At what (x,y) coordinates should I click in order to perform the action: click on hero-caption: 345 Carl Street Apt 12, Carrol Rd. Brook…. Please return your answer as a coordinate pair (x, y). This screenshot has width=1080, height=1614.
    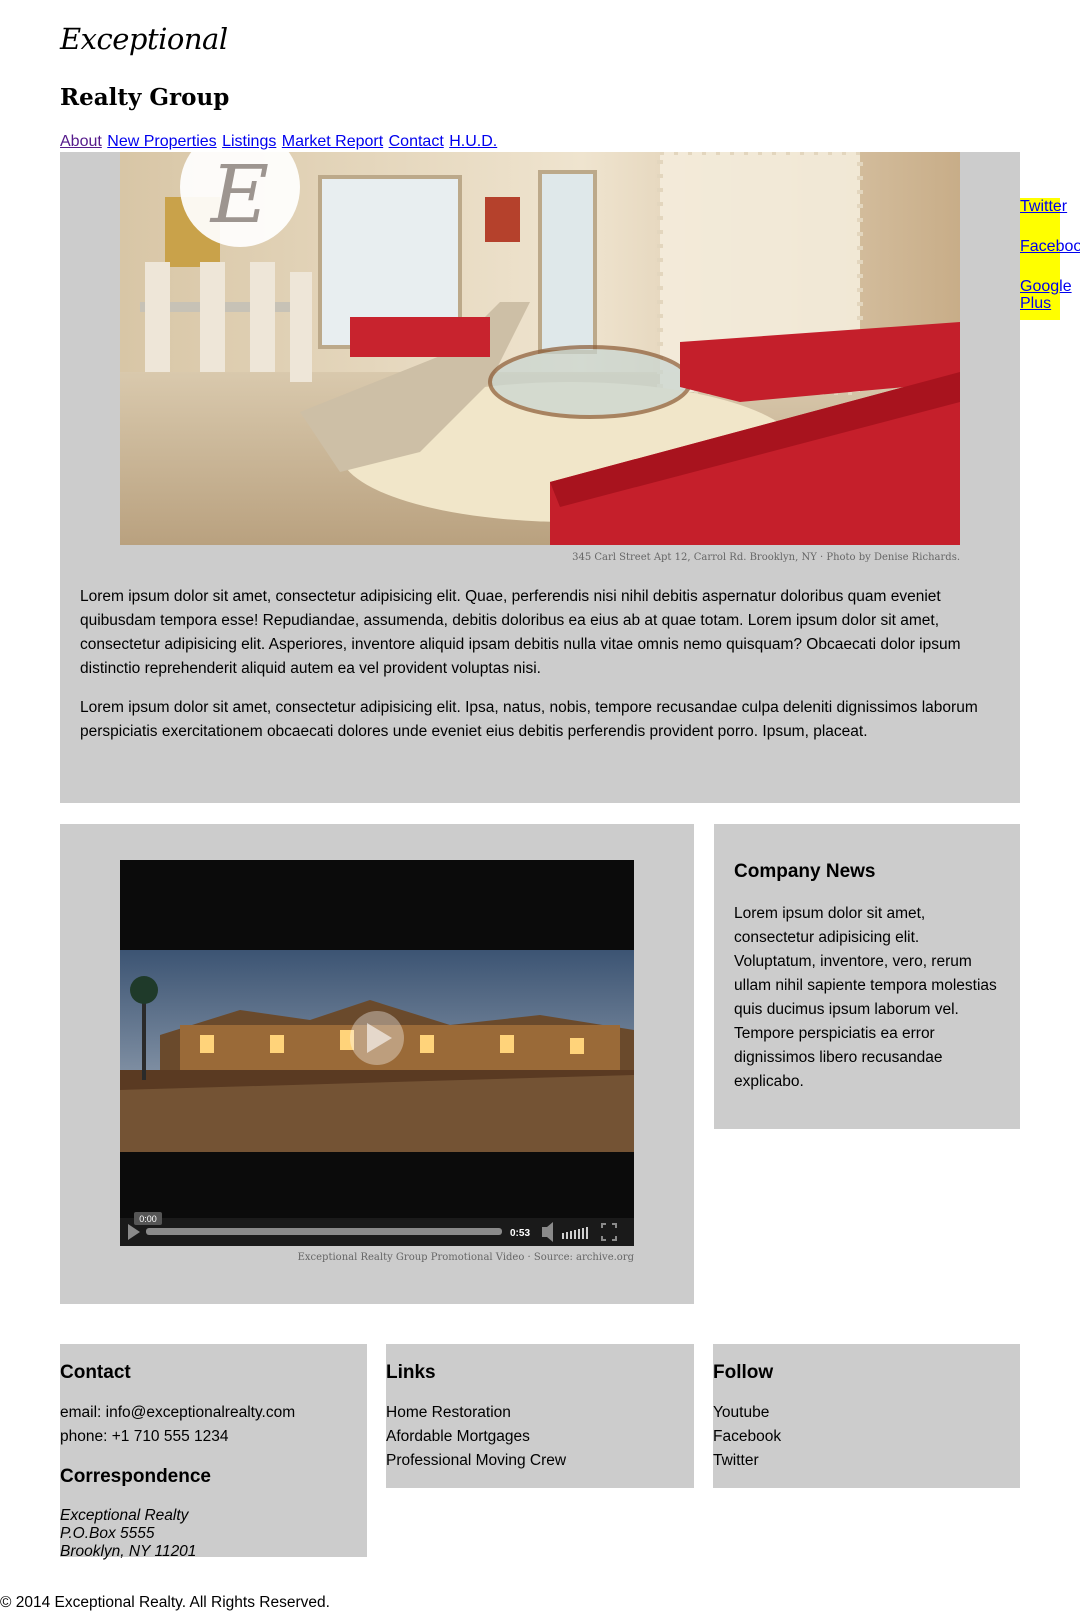
    Looking at the image, I should click on (766, 557).